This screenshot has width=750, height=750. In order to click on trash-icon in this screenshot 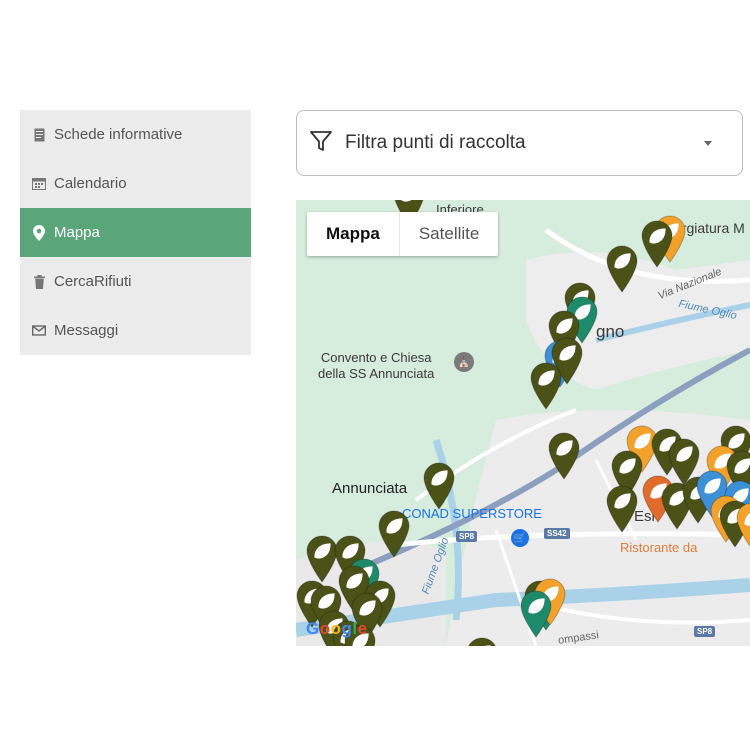, I will do `click(39, 282)`.